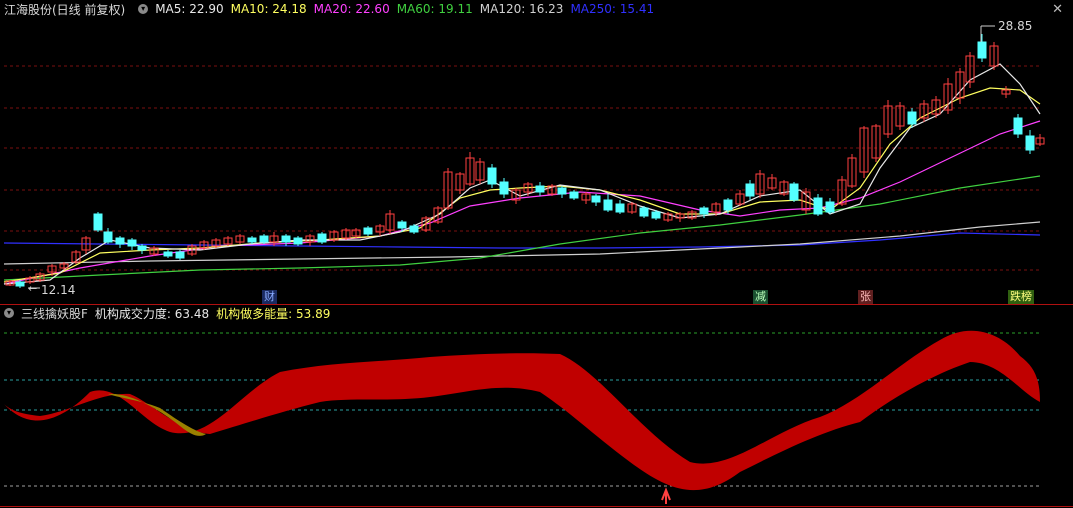  What do you see at coordinates (865, 297) in the screenshot?
I see `event-badge-rise: 张` at bounding box center [865, 297].